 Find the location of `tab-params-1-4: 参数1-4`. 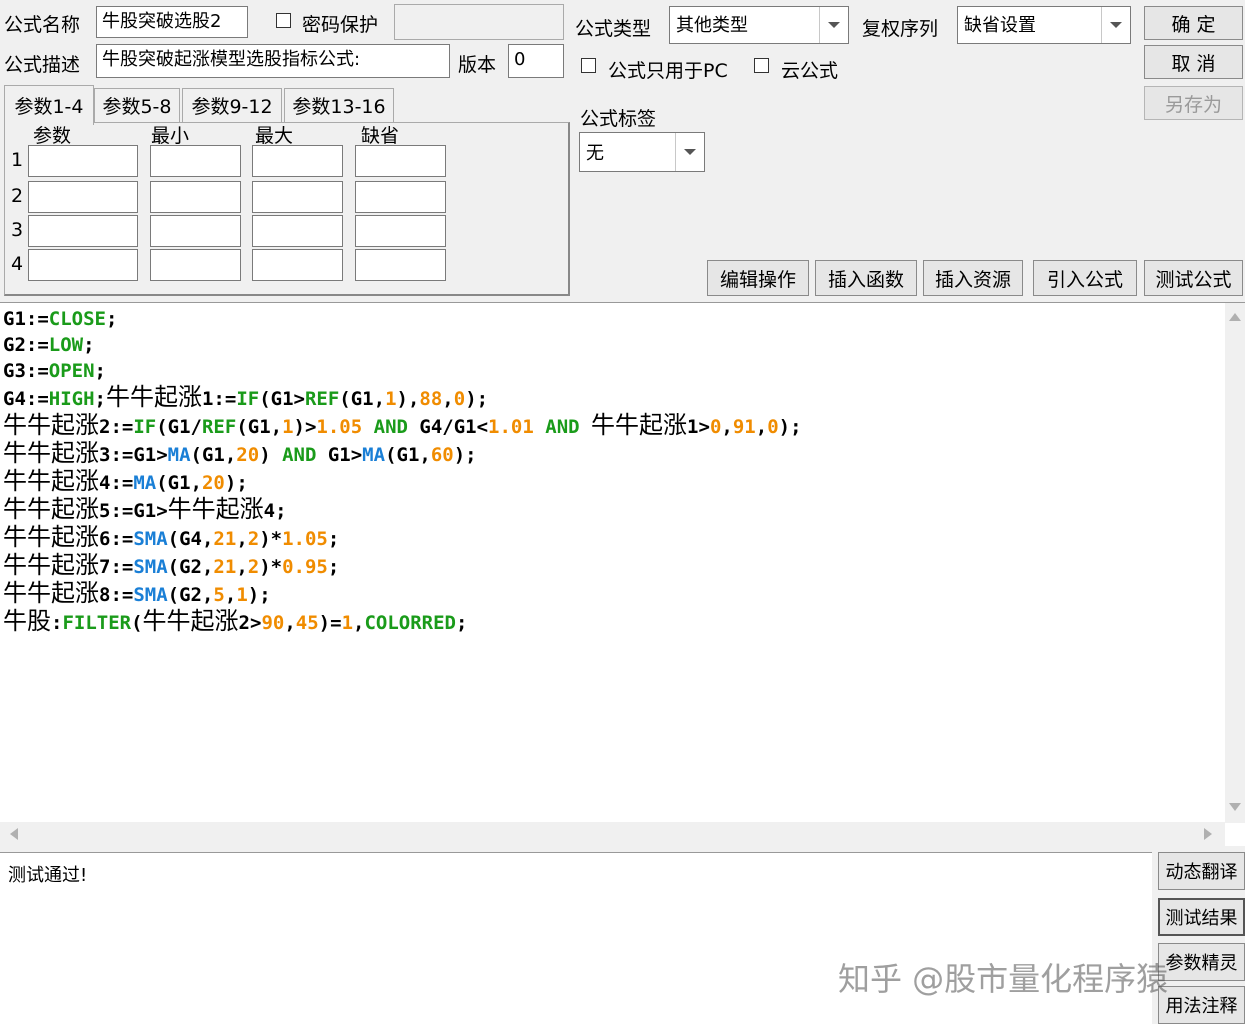

tab-params-1-4: 参数1-4 is located at coordinates (49, 105).